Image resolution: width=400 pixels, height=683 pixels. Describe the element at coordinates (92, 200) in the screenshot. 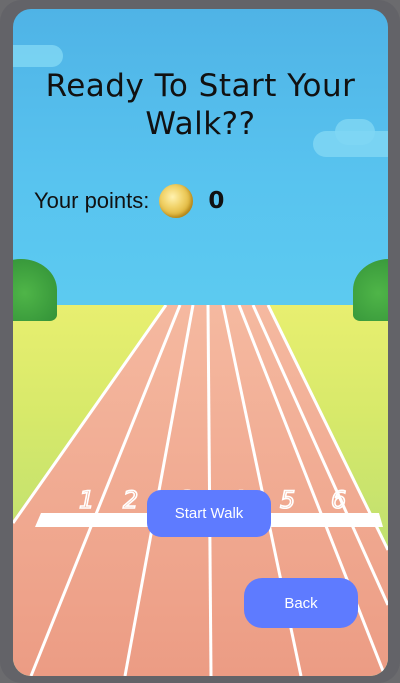

I see `points-label: Your points:` at that location.